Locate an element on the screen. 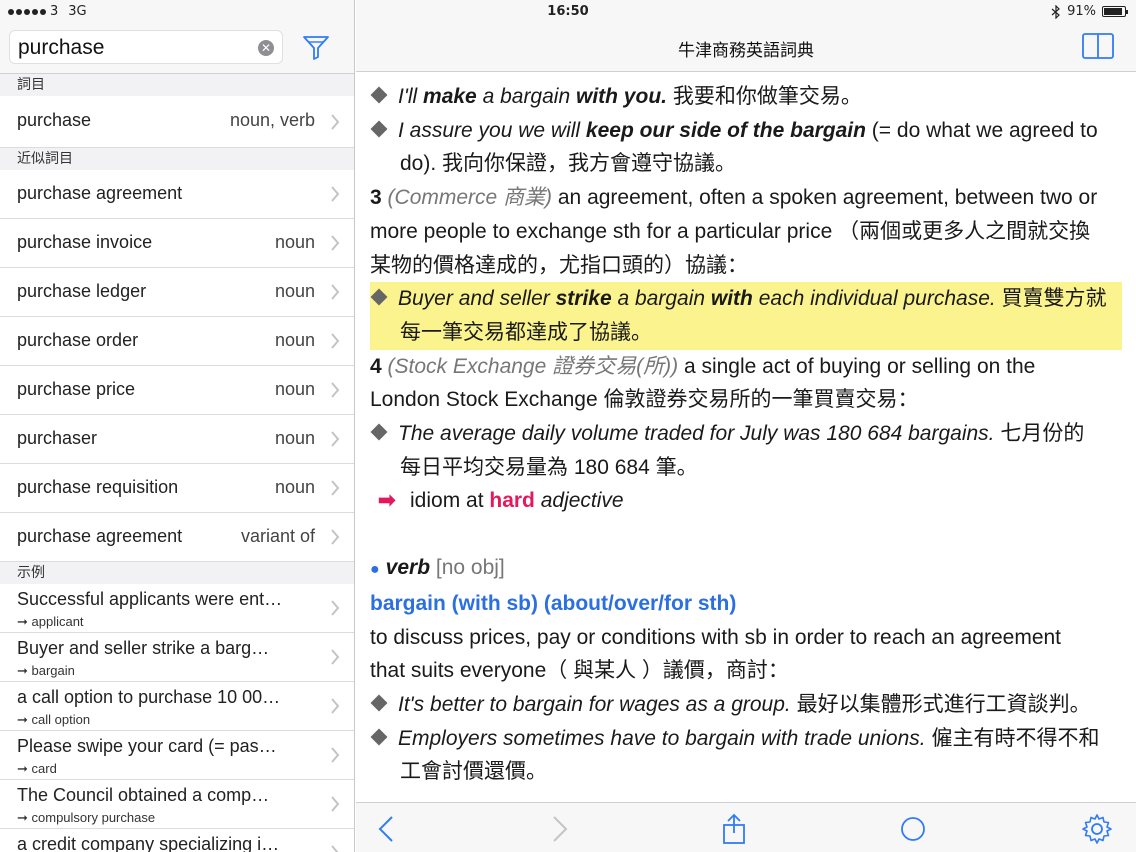  example-list-item: Buyer and seller strike a barg… ➞ bargain is located at coordinates (177, 657).